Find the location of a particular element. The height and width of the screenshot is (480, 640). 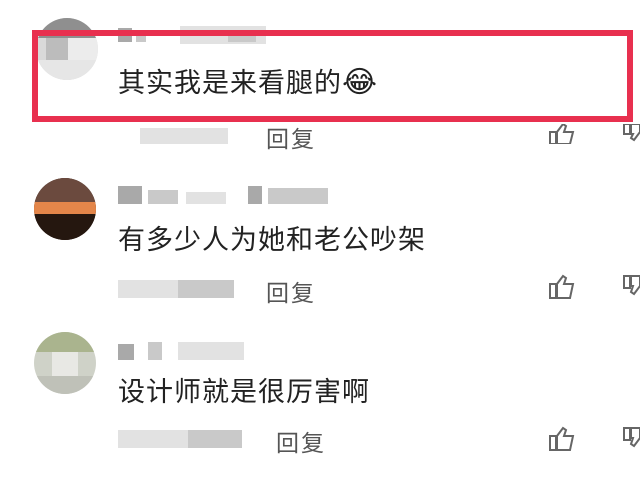

comment-text: 有多少人为她和老公吵架 is located at coordinates (272, 240).